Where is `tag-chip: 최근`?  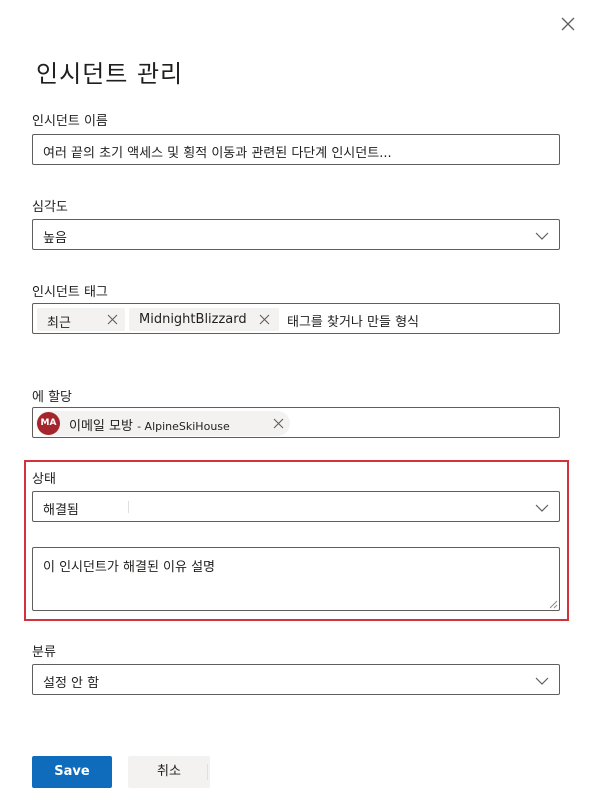
tag-chip: 최근 is located at coordinates (81, 319).